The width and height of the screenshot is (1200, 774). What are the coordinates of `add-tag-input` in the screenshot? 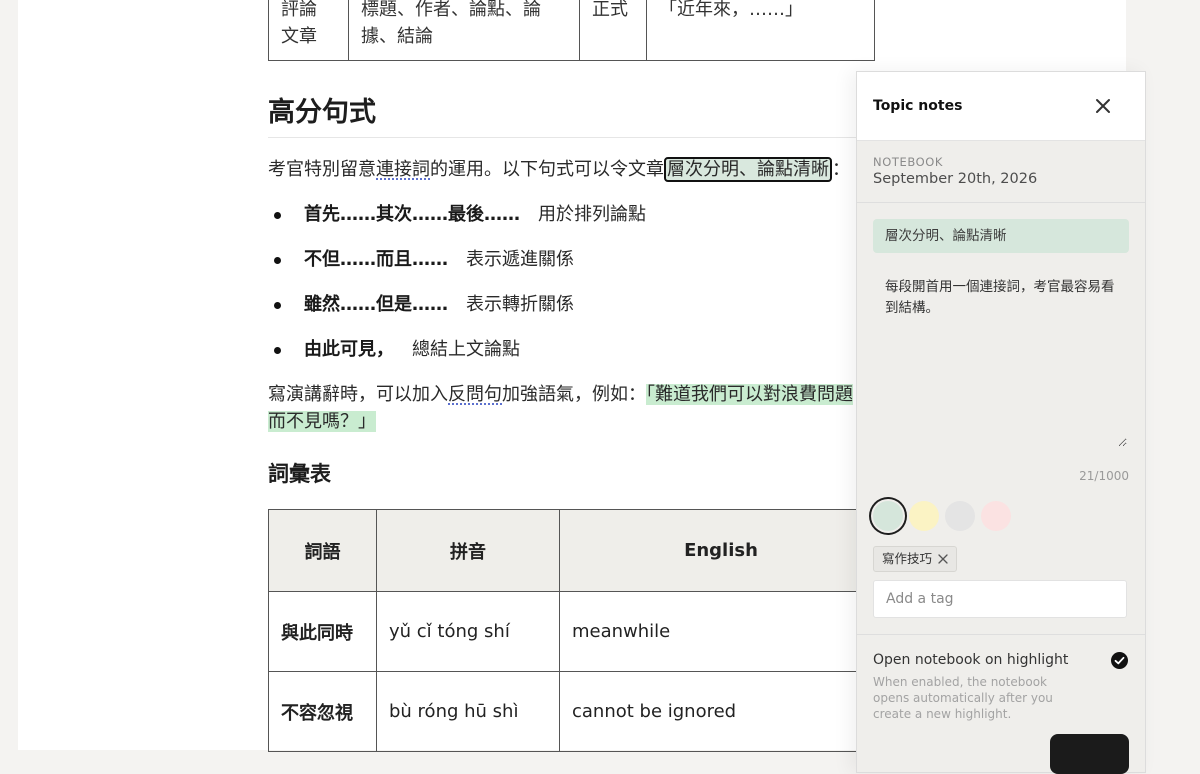 It's located at (1000, 599).